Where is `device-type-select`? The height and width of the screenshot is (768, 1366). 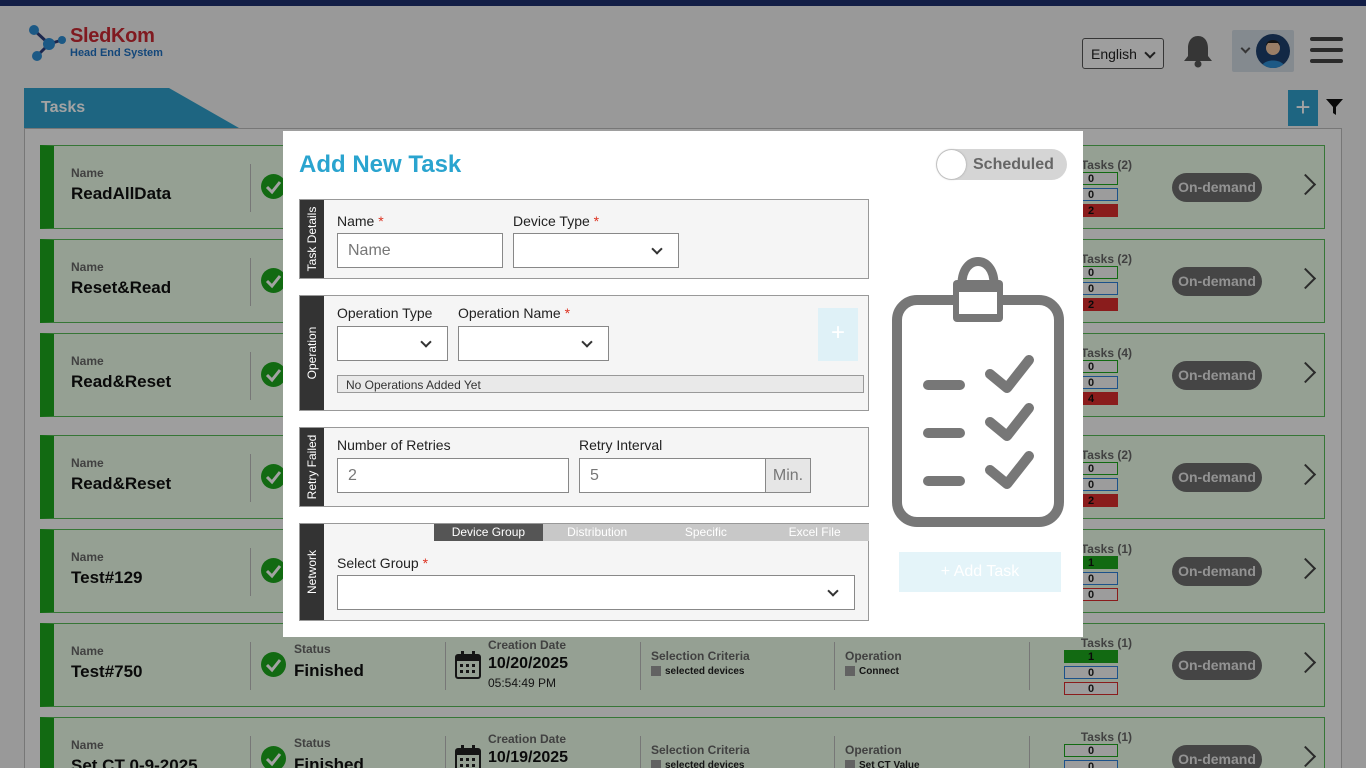 device-type-select is located at coordinates (596, 250).